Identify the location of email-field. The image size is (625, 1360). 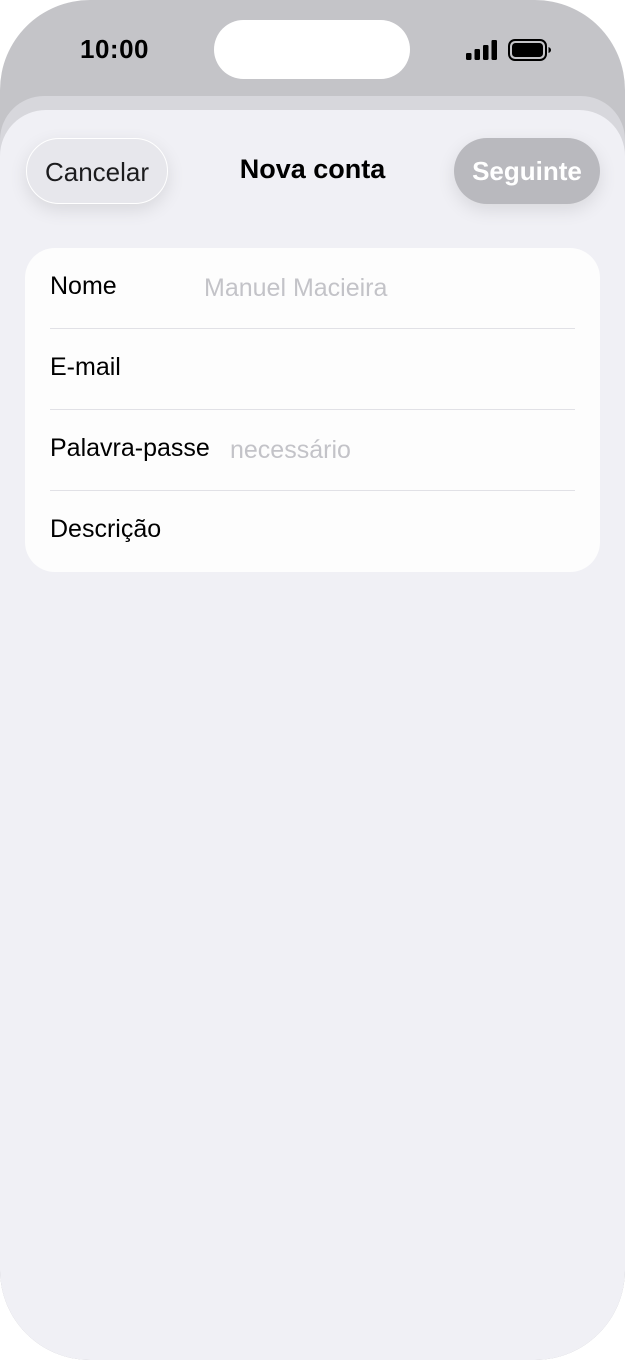
(389, 369).